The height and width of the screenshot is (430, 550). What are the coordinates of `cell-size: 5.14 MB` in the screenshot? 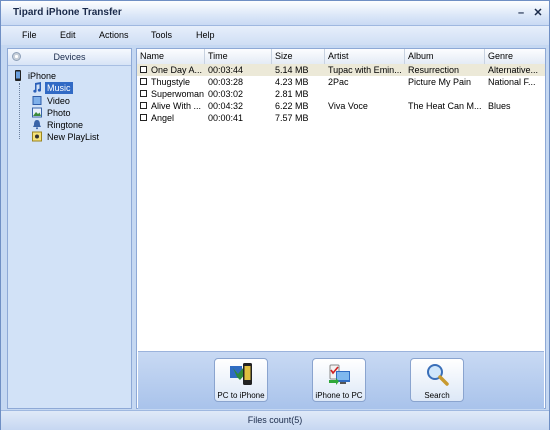 It's located at (292, 70).